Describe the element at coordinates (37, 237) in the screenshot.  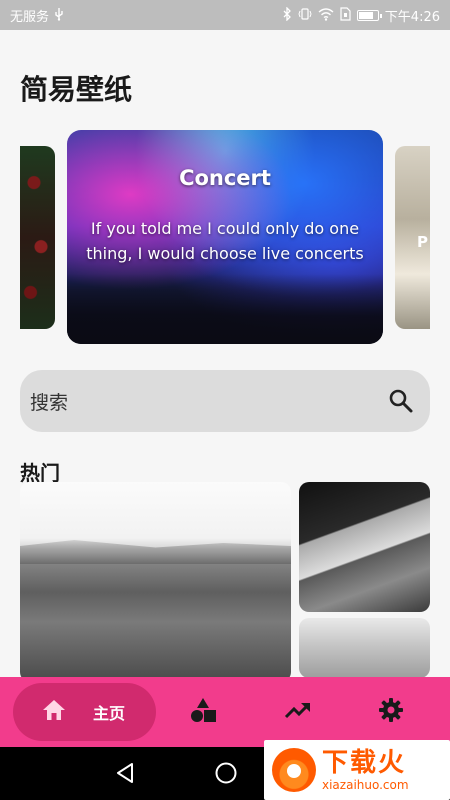
I see `carousel-card-prev` at that location.